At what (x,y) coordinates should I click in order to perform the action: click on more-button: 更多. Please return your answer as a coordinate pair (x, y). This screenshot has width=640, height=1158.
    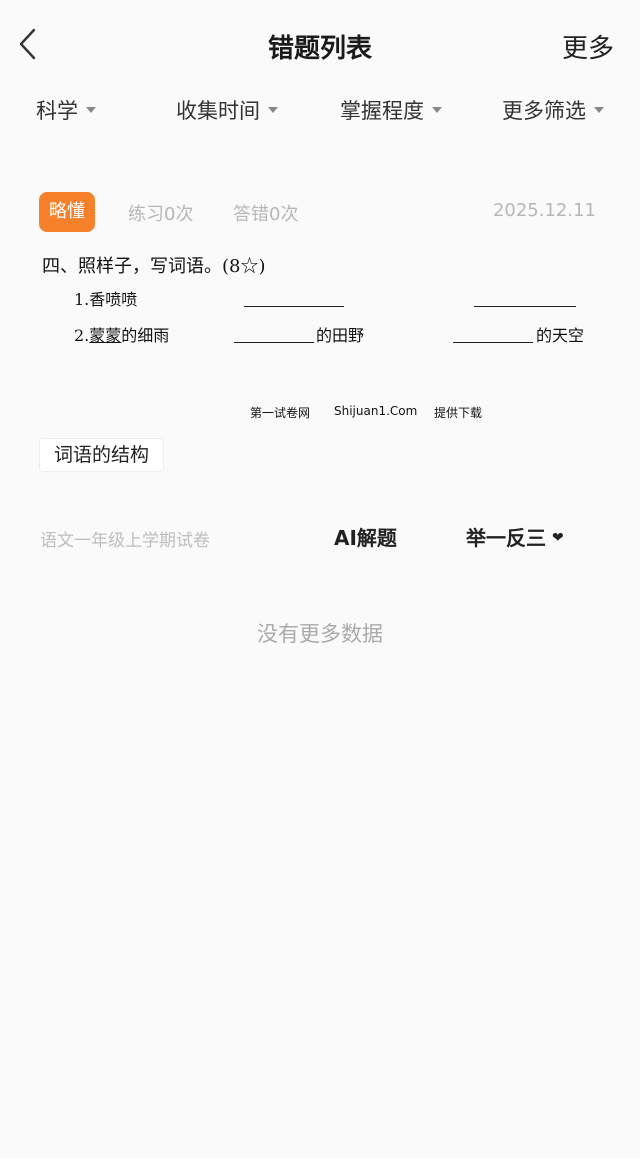
    Looking at the image, I should click on (588, 46).